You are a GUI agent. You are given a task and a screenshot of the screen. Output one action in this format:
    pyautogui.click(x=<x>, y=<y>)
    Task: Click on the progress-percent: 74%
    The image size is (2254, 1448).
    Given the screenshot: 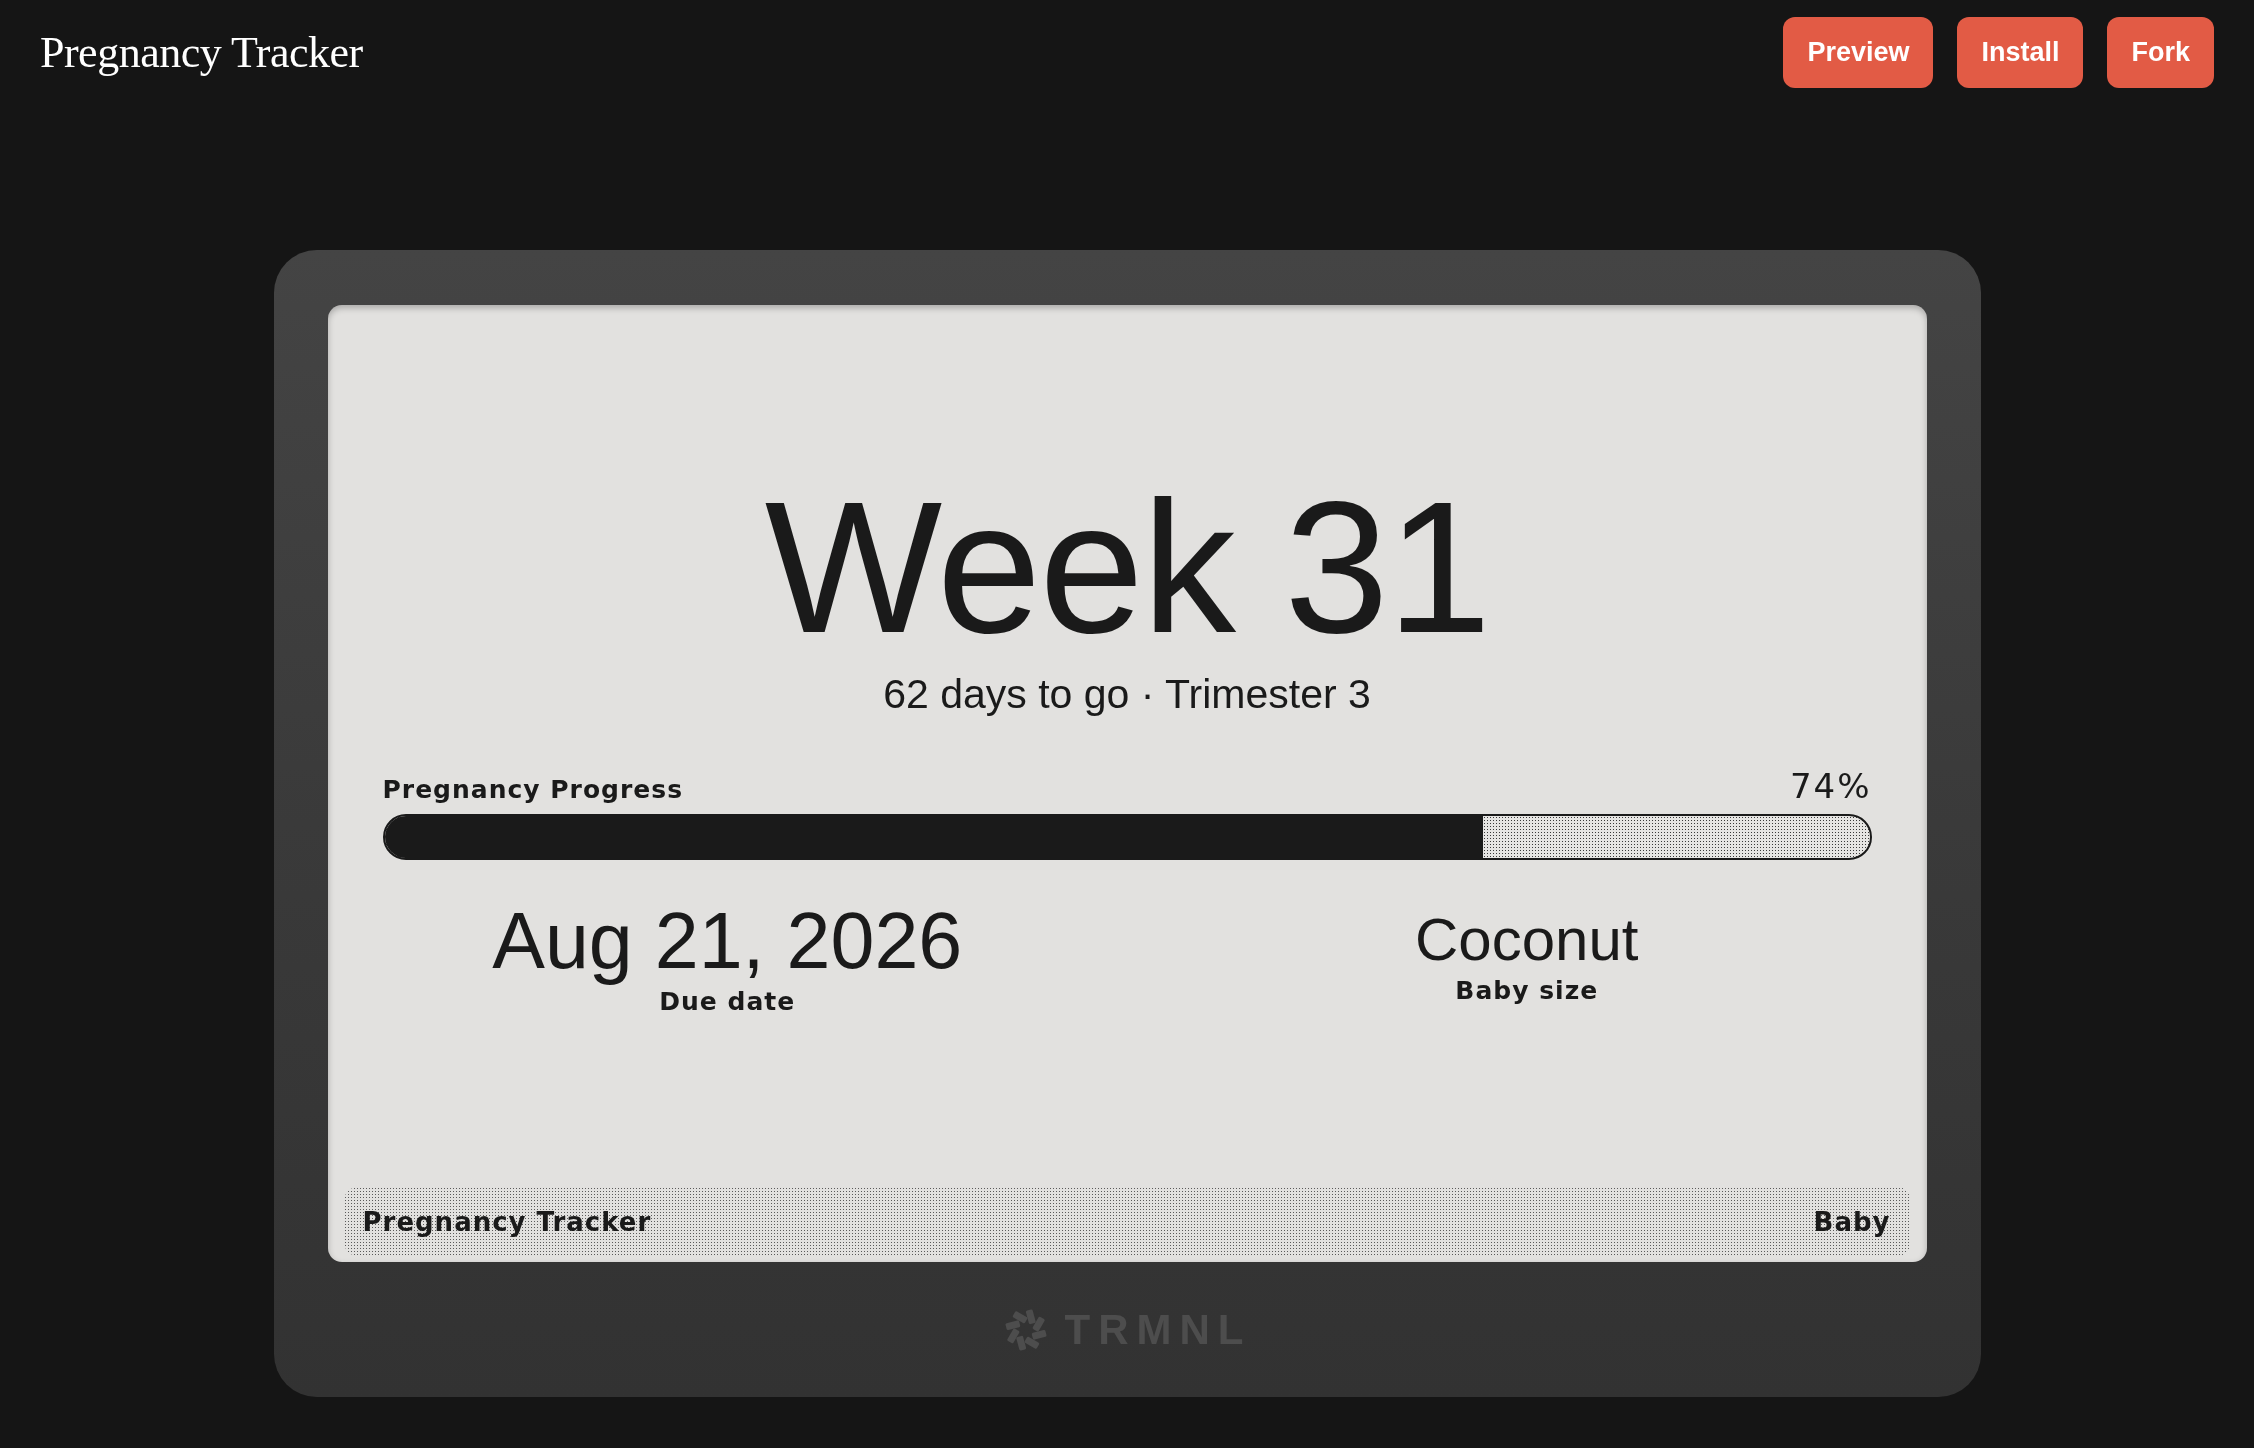 What is the action you would take?
    pyautogui.click(x=1830, y=786)
    